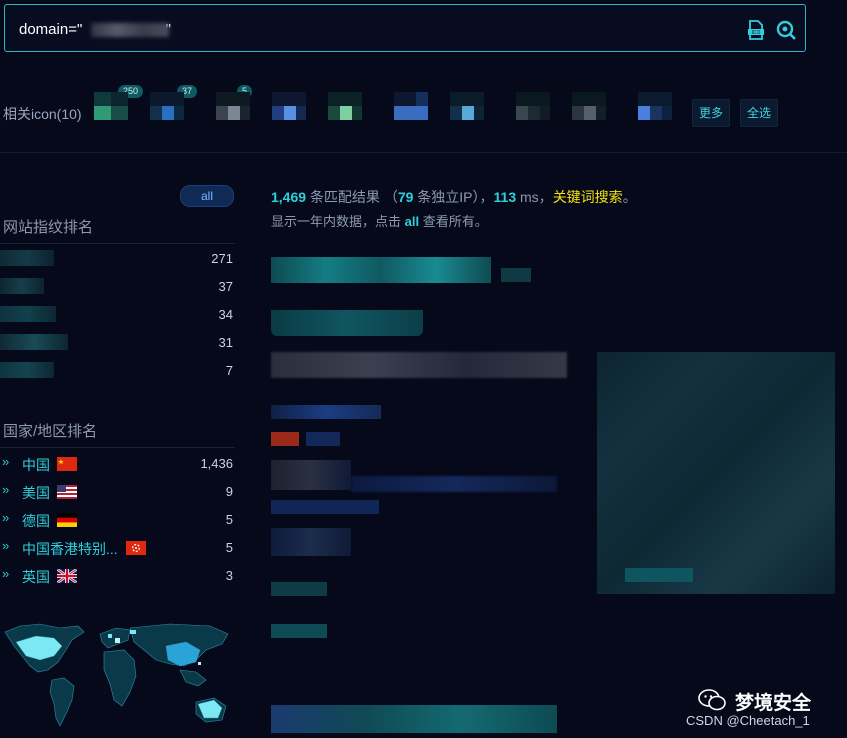 This screenshot has height=738, width=847. I want to click on redacted-domain, so click(130, 30).